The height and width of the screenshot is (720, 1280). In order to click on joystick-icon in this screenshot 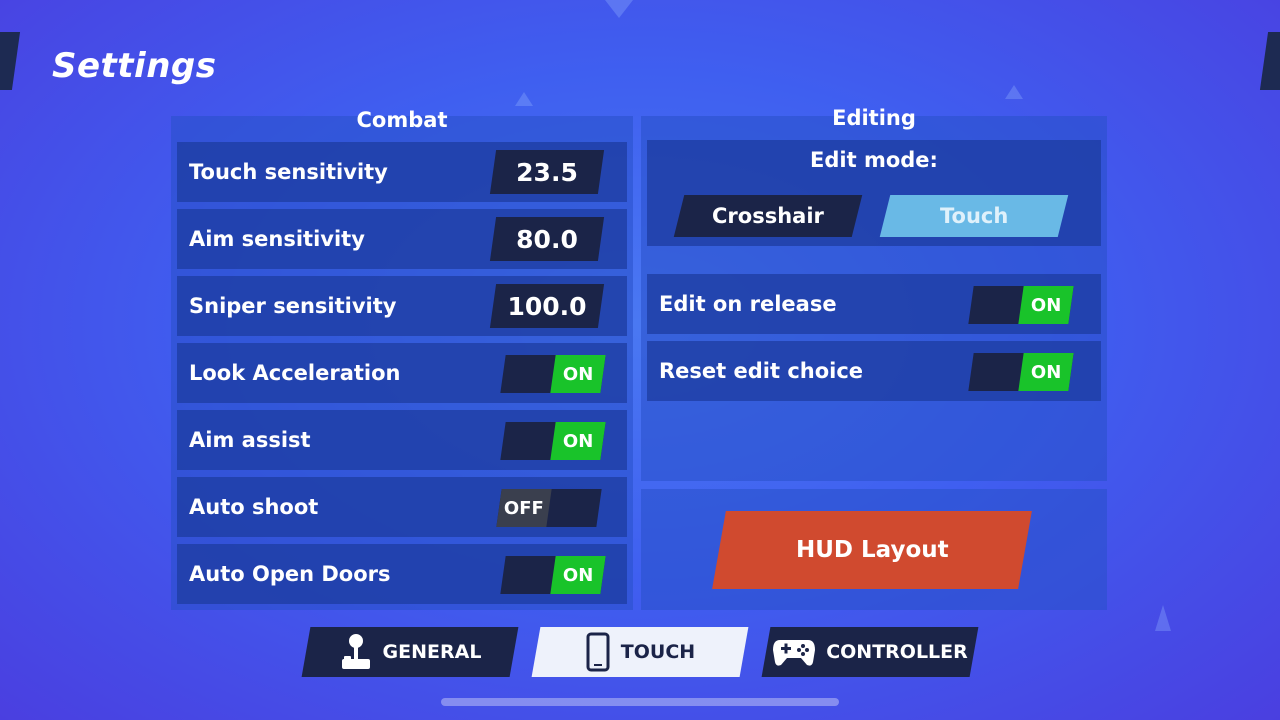, I will do `click(355, 651)`.